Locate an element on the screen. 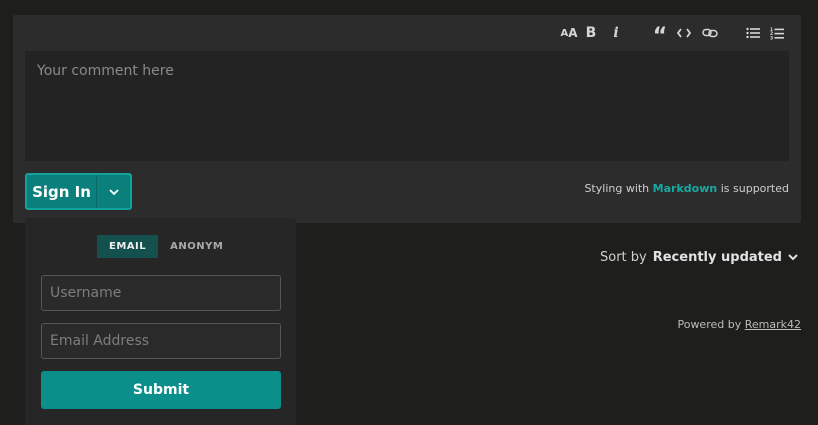 The image size is (818, 425). text-size-icon: AA is located at coordinates (569, 33).